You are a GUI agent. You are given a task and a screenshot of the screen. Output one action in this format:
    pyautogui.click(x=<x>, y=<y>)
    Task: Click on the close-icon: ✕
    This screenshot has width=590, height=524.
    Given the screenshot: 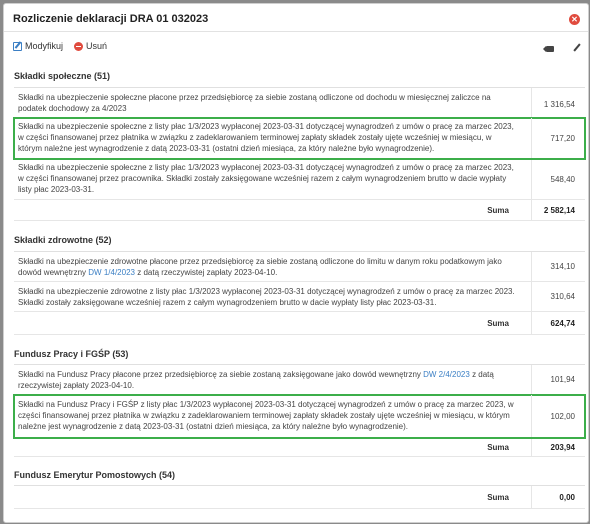 What is the action you would take?
    pyautogui.click(x=574, y=19)
    